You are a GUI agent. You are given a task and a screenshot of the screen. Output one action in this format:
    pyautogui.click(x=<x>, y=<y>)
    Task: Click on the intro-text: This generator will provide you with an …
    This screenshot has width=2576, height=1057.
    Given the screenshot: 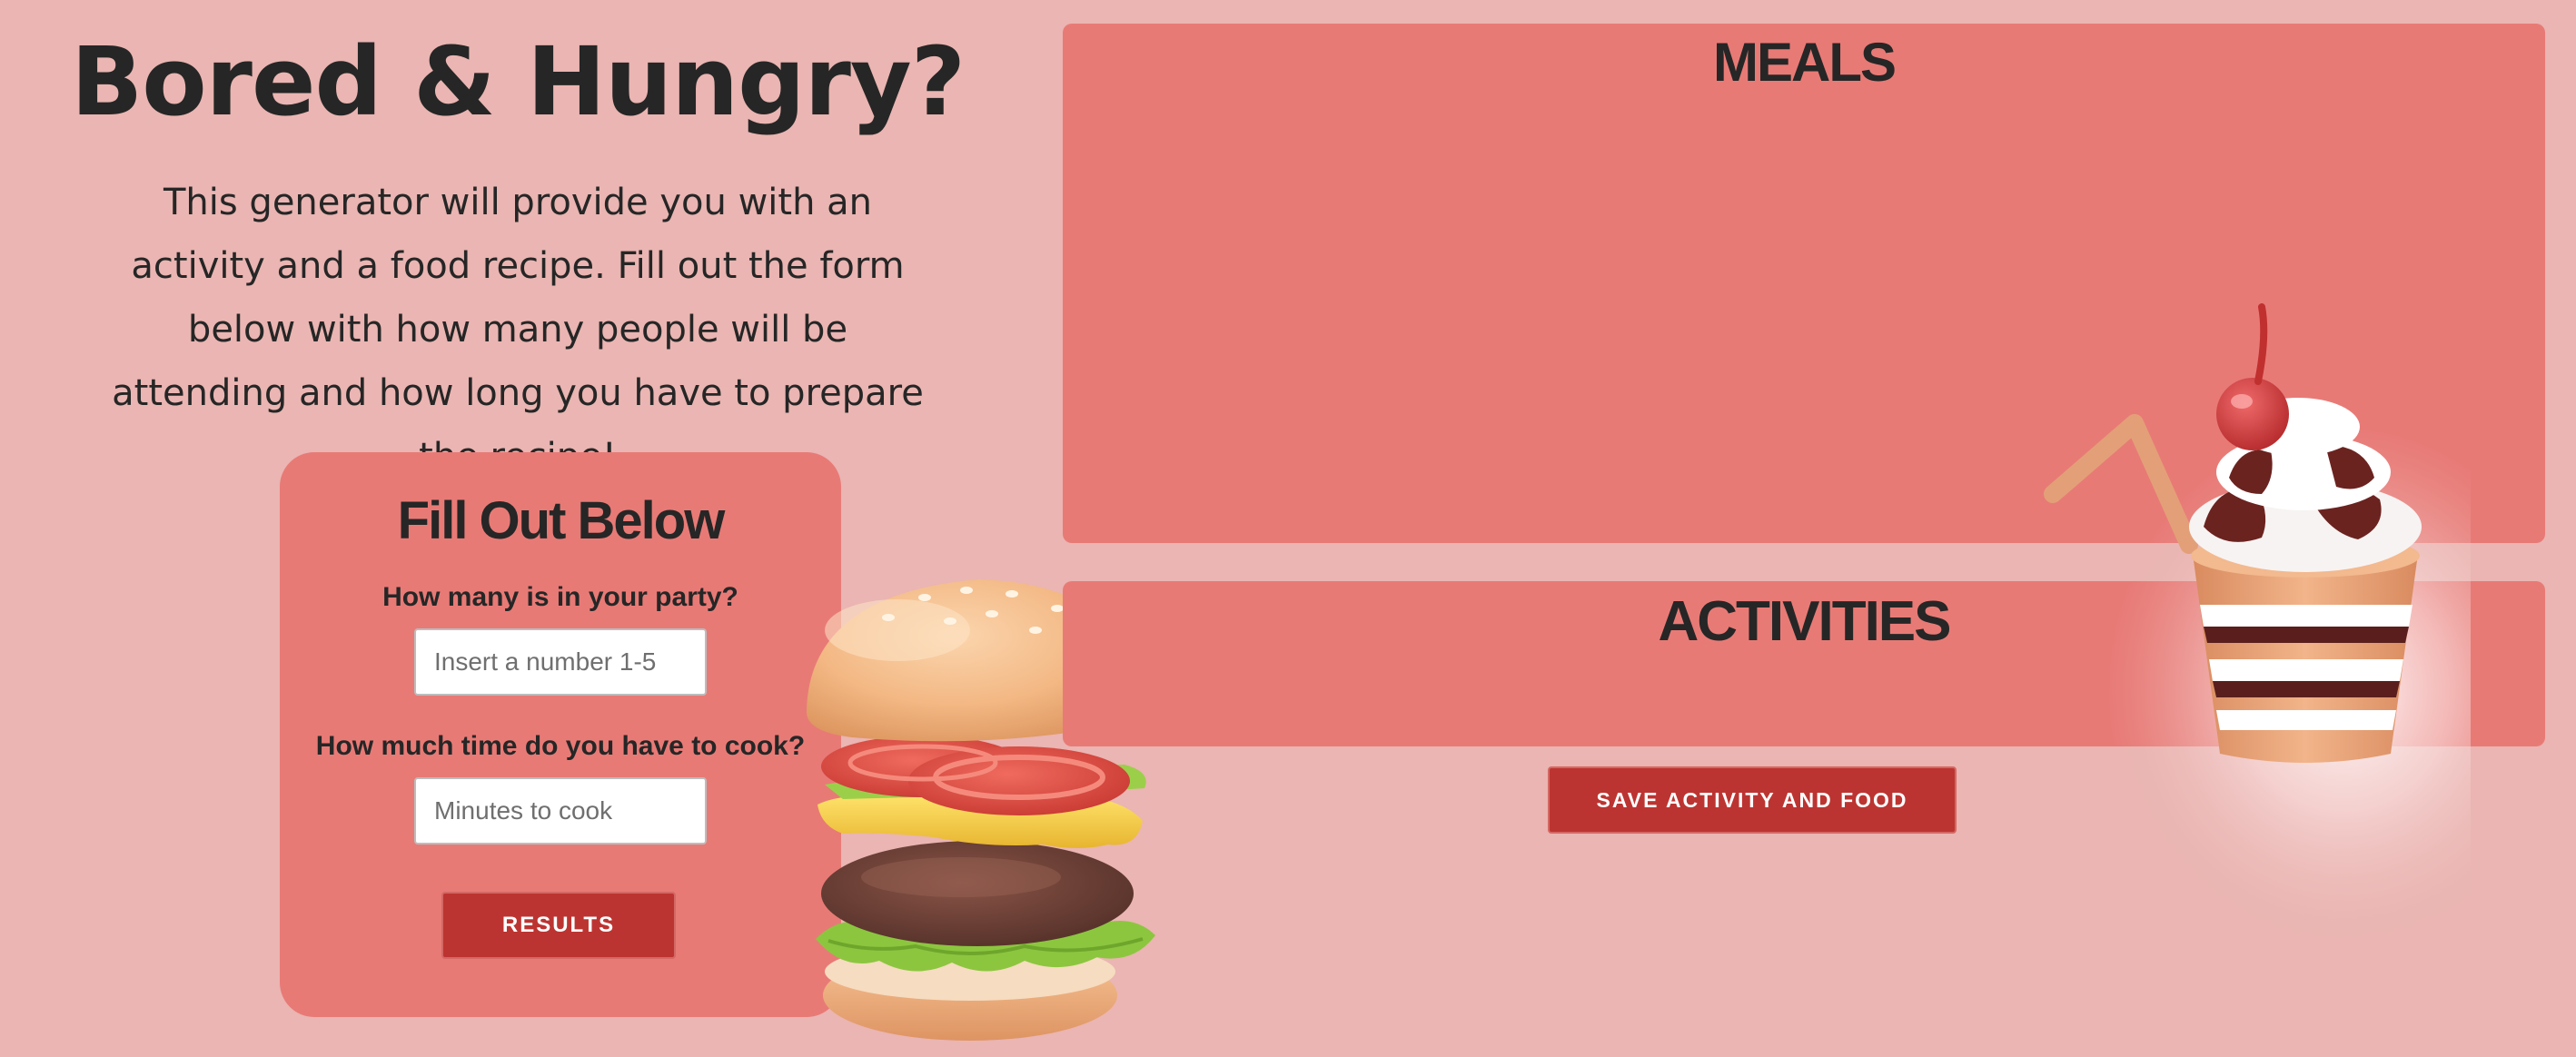 What is the action you would take?
    pyautogui.click(x=518, y=330)
    